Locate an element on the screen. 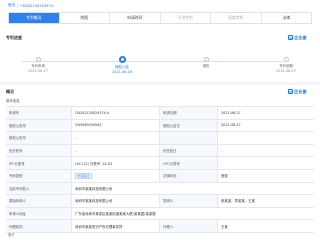  patent-type-tag: 外观设计 is located at coordinates (84, 175).